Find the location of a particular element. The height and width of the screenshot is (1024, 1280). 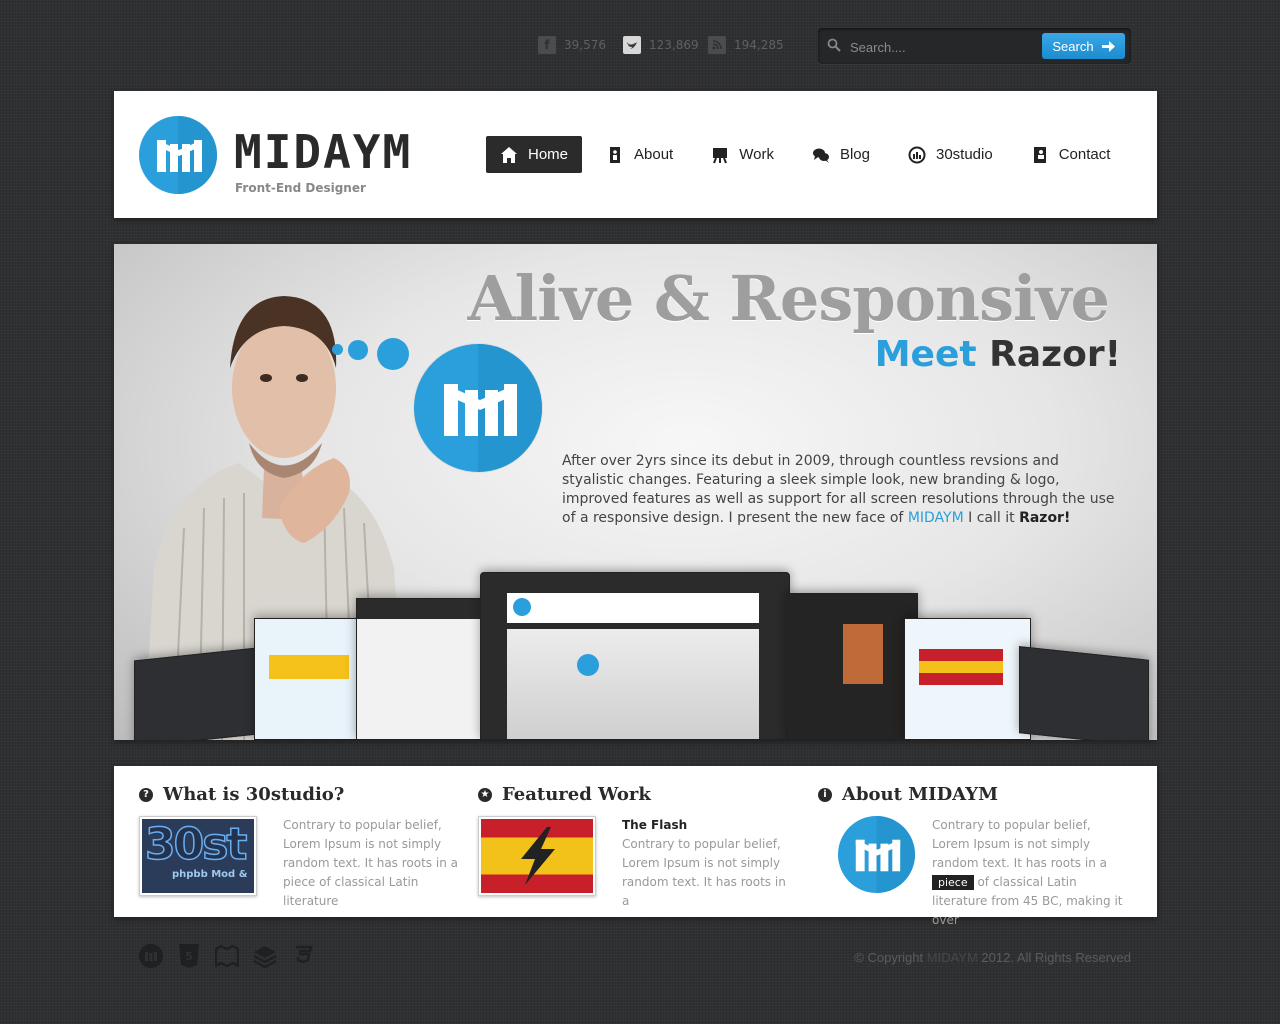

nav-home: Home is located at coordinates (534, 154).